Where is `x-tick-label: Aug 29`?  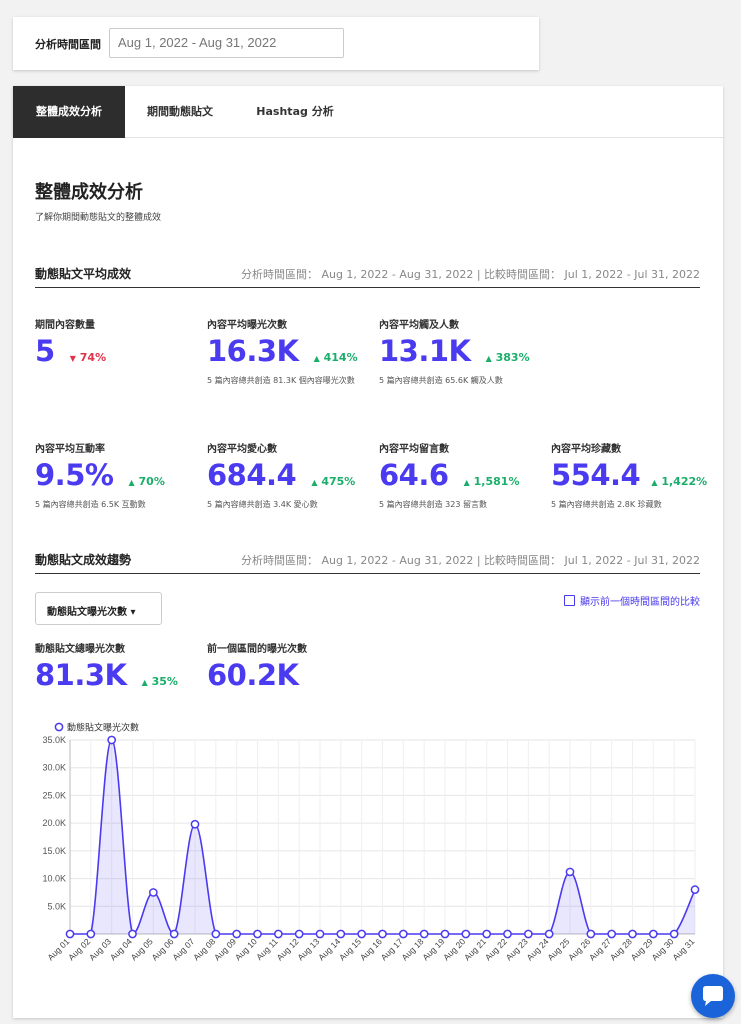 x-tick-label: Aug 29 is located at coordinates (642, 949).